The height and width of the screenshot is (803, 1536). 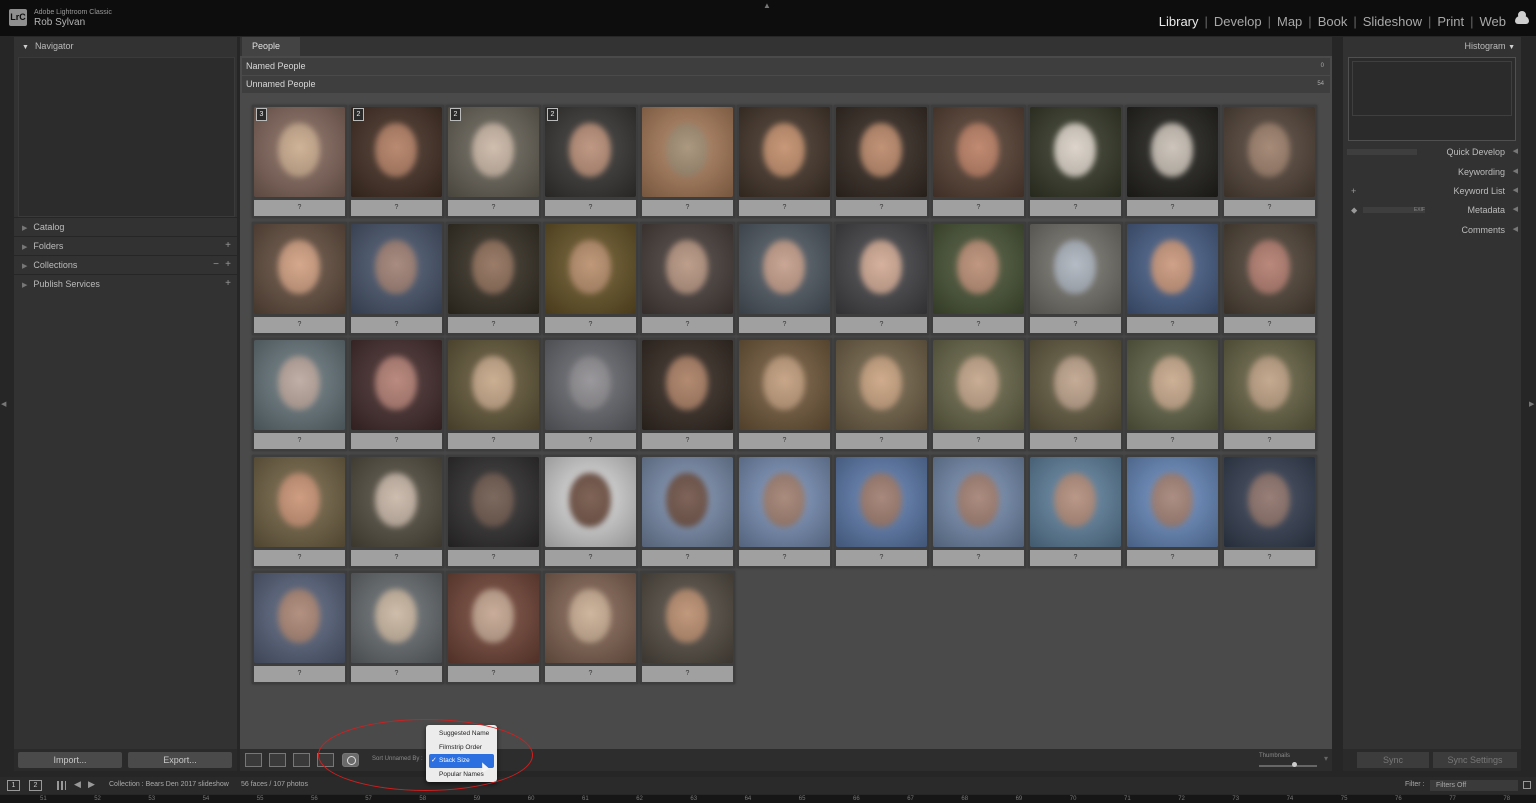 What do you see at coordinates (585, 799) in the screenshot?
I see `filmstrip-frame-number: 61` at bounding box center [585, 799].